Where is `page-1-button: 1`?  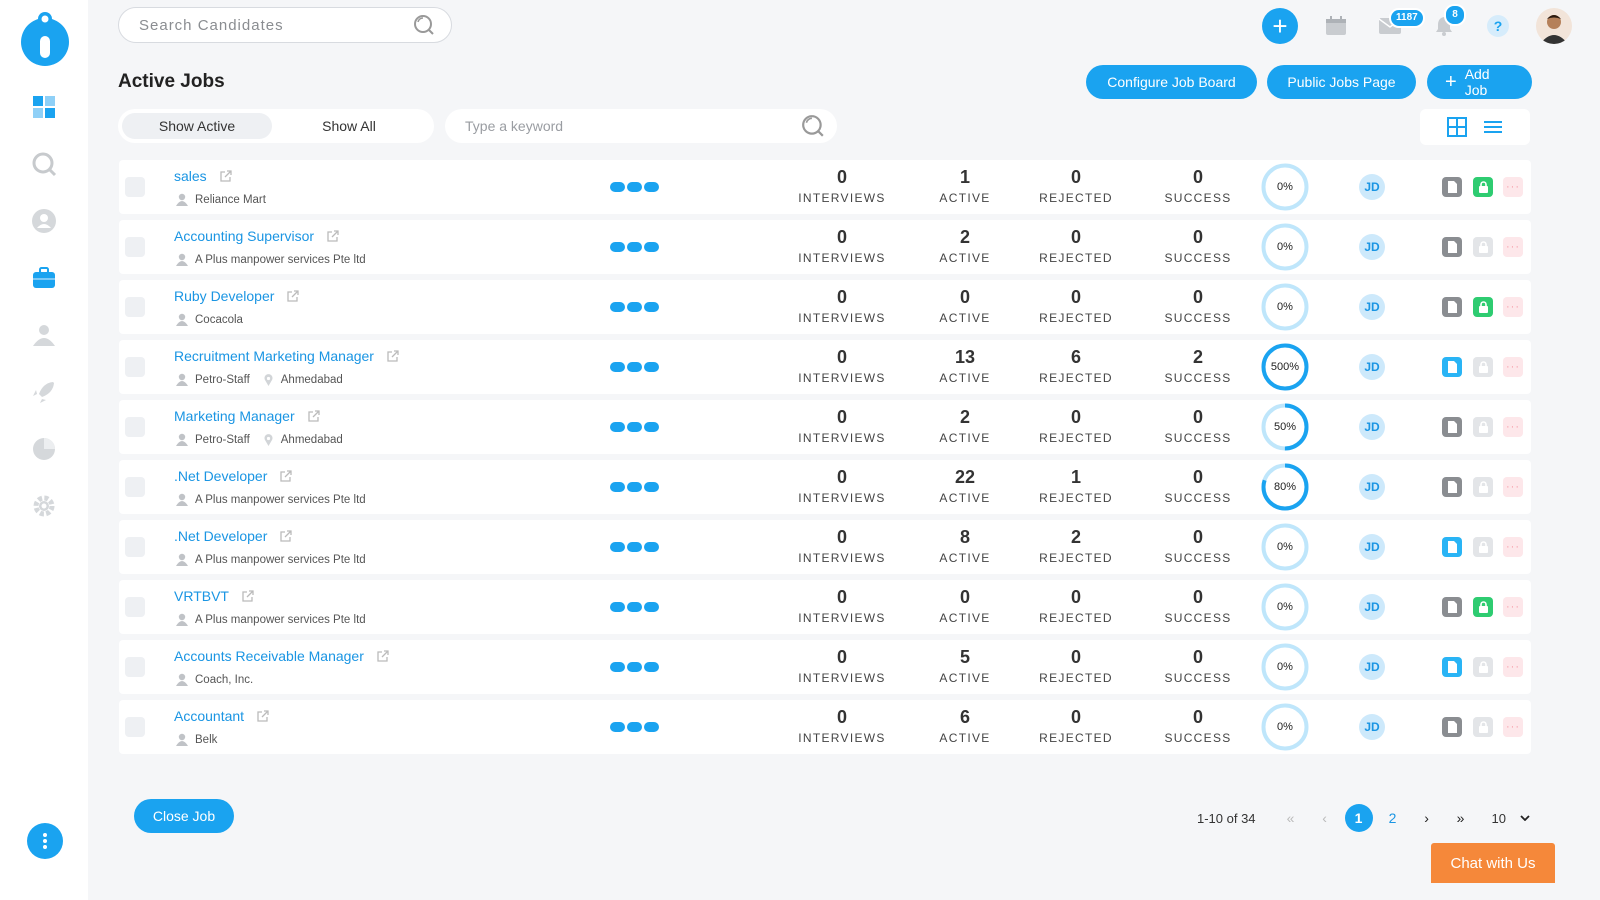 page-1-button: 1 is located at coordinates (1358, 818).